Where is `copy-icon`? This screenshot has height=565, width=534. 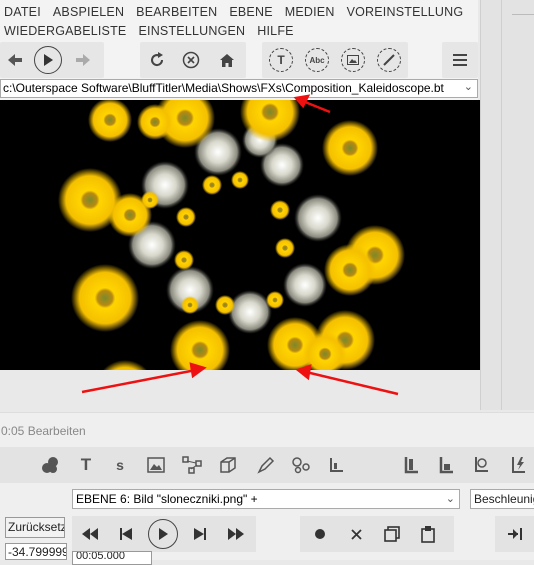
copy-icon is located at coordinates (392, 534).